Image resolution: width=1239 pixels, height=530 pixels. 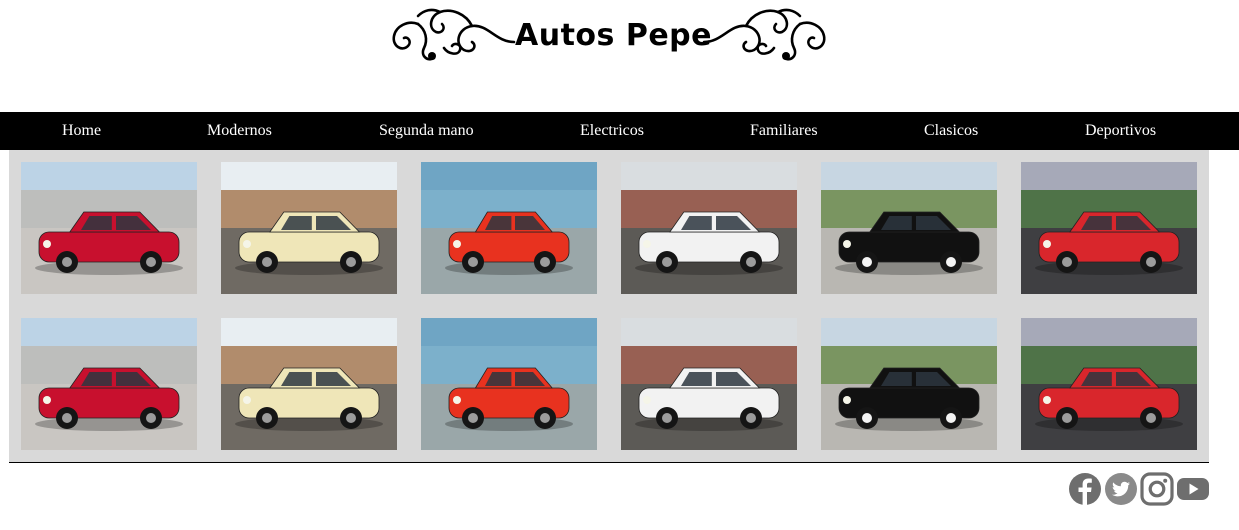 I want to click on swirl-ornament-left-icon, so click(x=454, y=34).